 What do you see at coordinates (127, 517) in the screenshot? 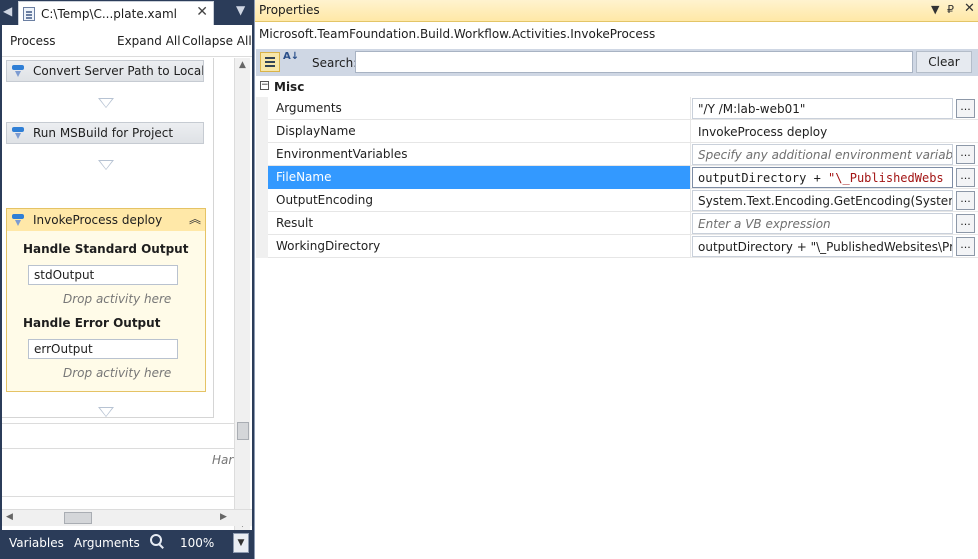
I see `horizontal-scrollbar: ◀ ▶` at bounding box center [127, 517].